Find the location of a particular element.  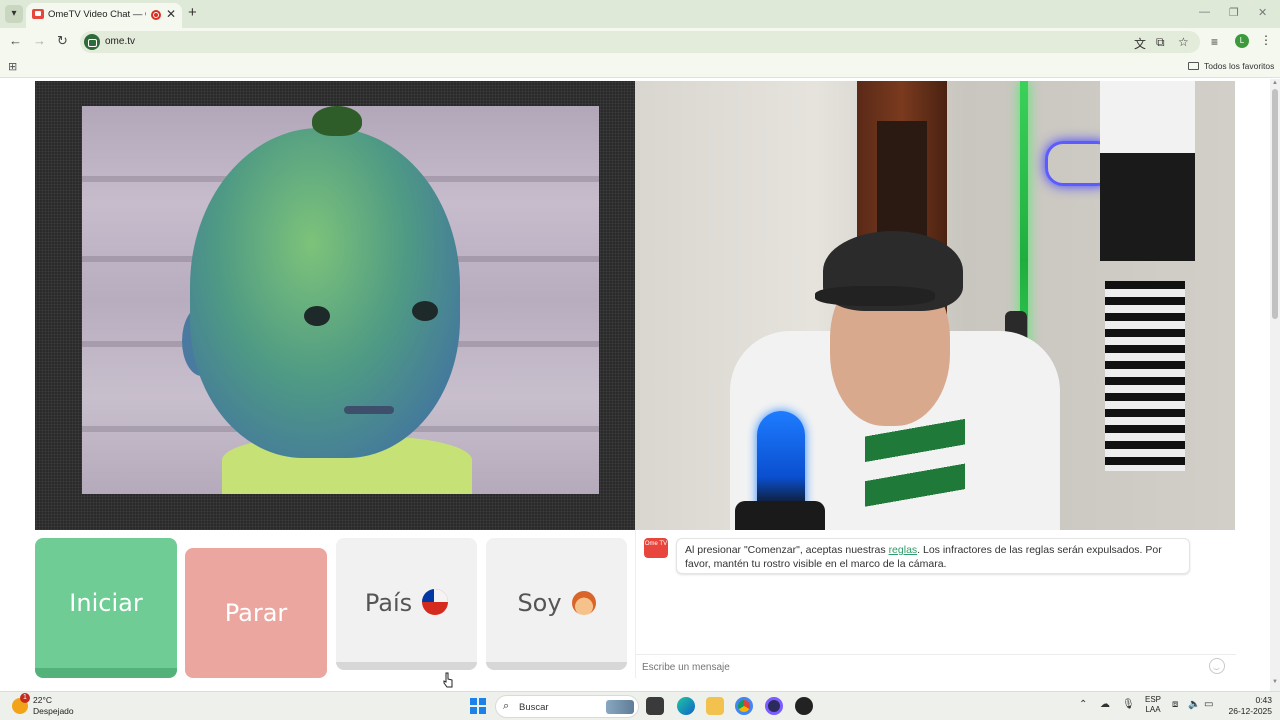

emoji-icon is located at coordinates (1217, 666).